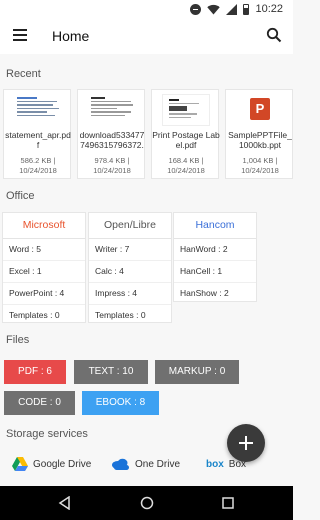  I want to click on recent-file-size: 168.4 KB |, so click(186, 160).